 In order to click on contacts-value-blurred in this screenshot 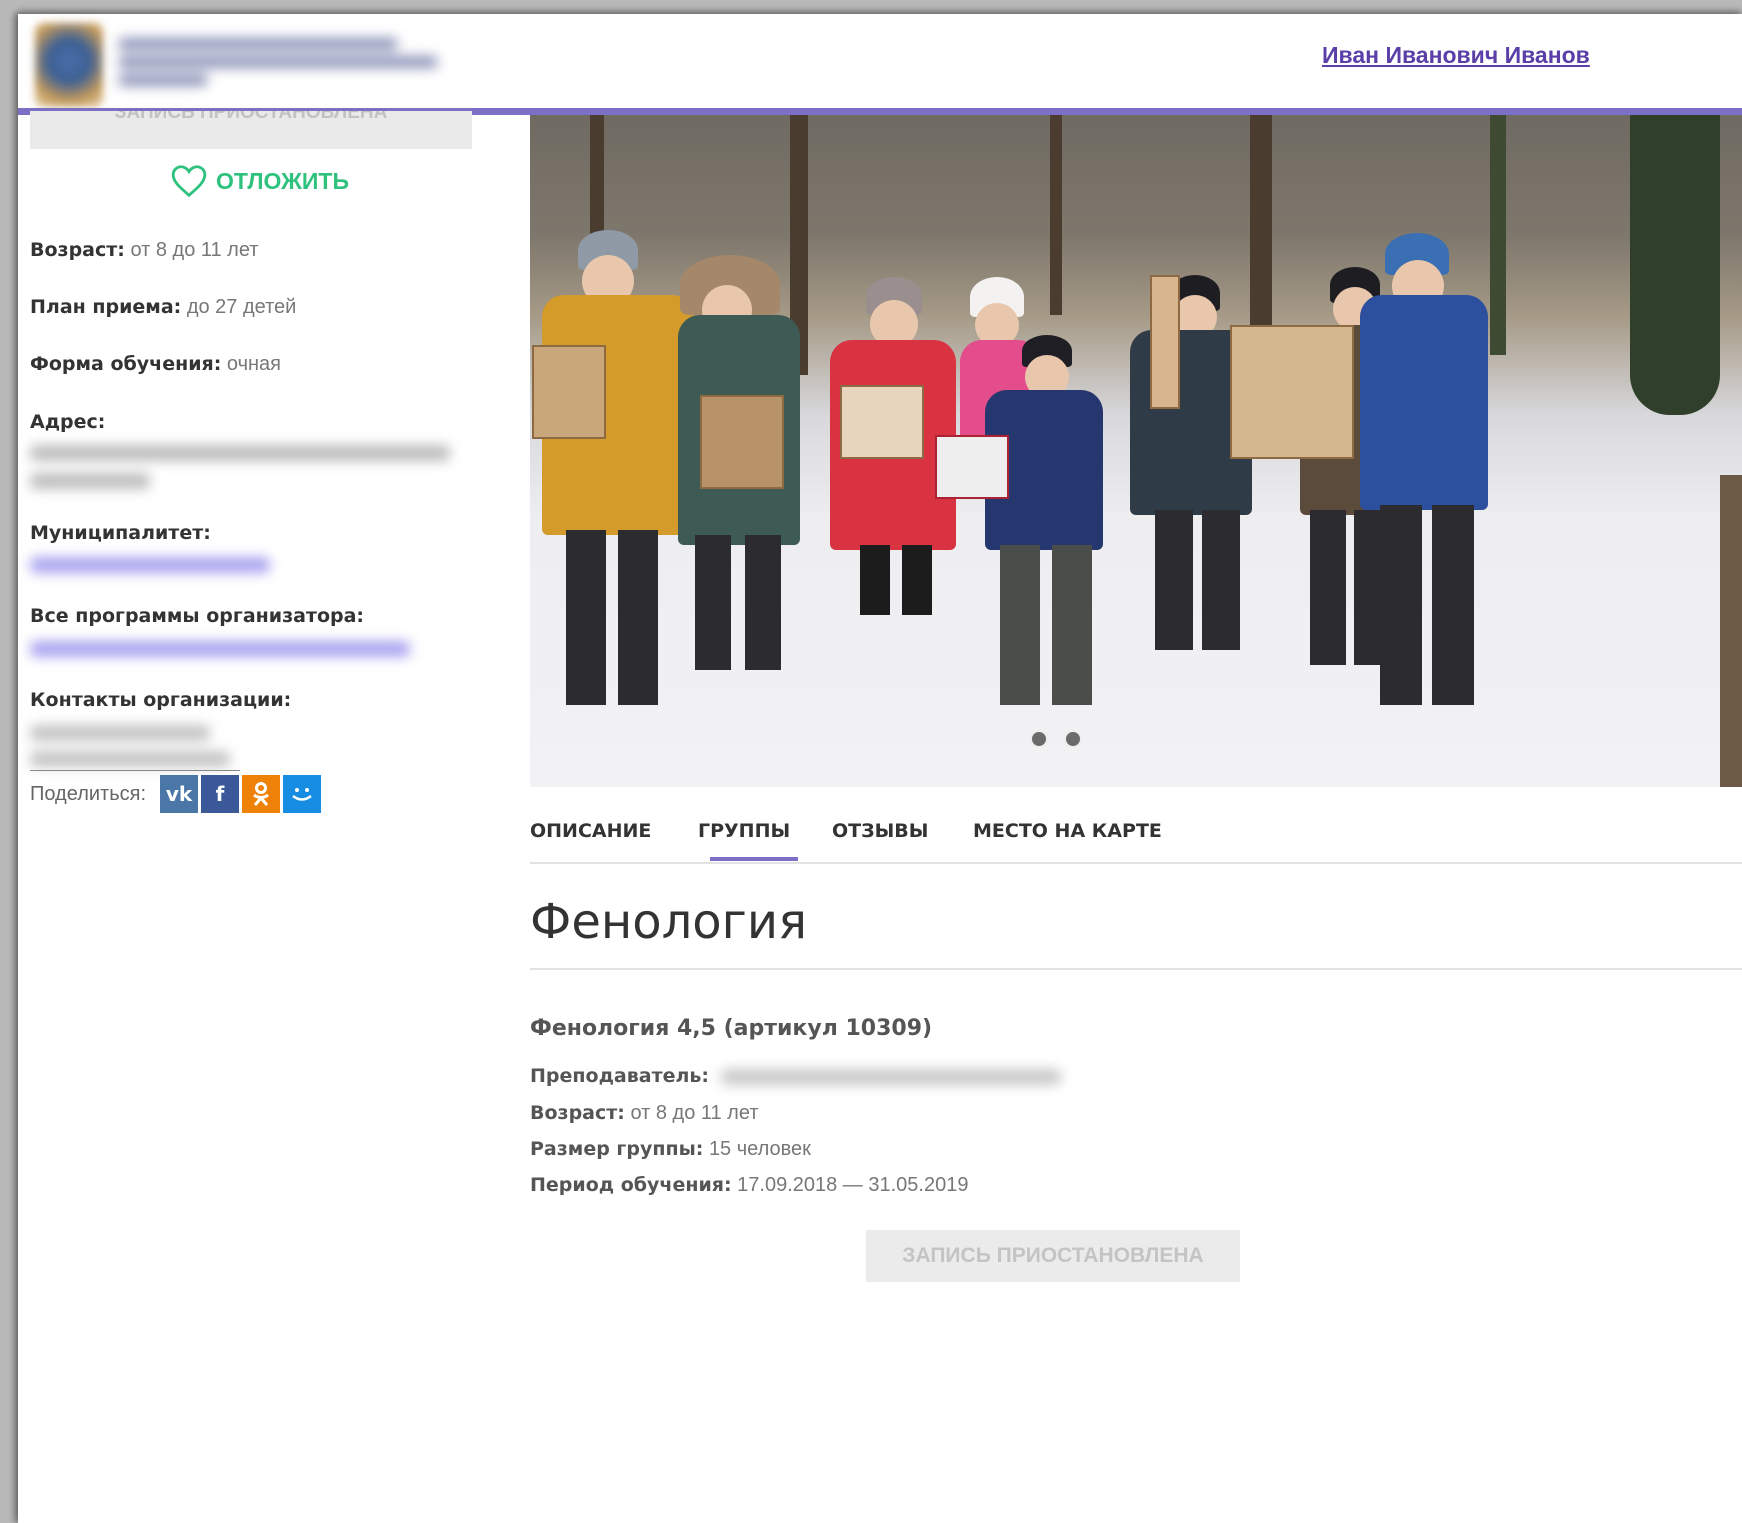, I will do `click(130, 746)`.